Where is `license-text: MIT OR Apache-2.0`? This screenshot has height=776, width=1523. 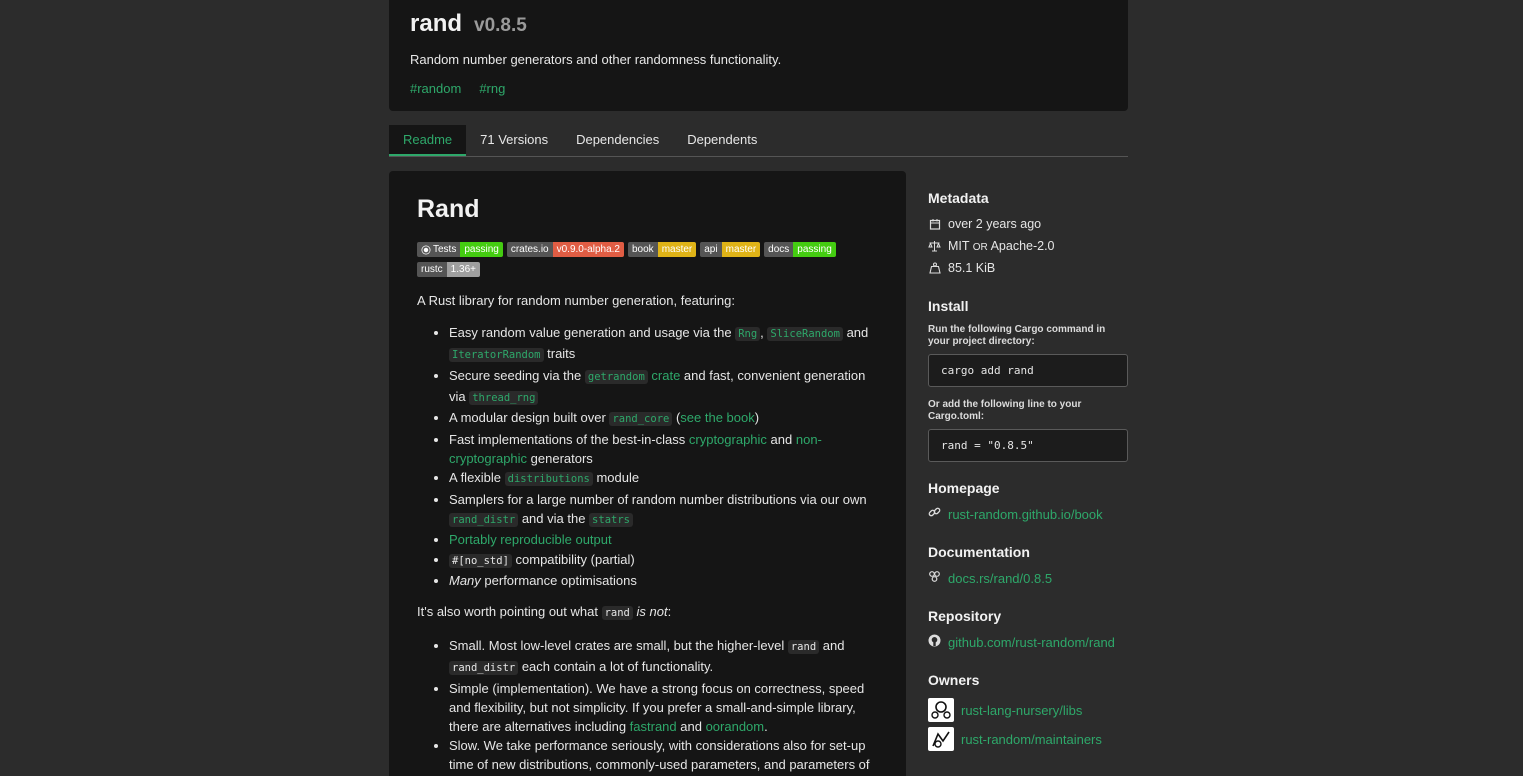
license-text: MIT OR Apache-2.0 is located at coordinates (1001, 246).